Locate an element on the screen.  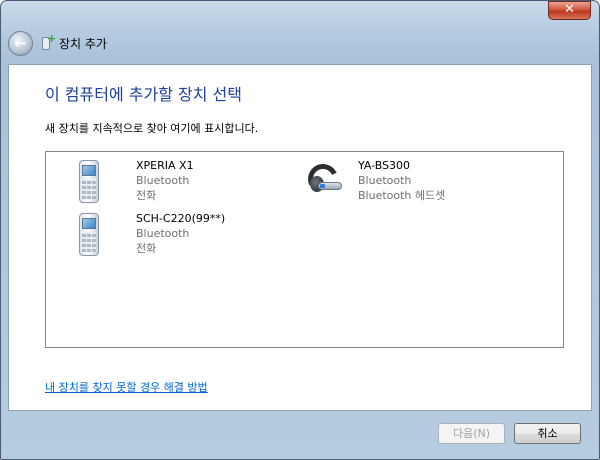
troubleshoot-link: 내 장치를 찾지 못할 경우 해결 방법 is located at coordinates (126, 387).